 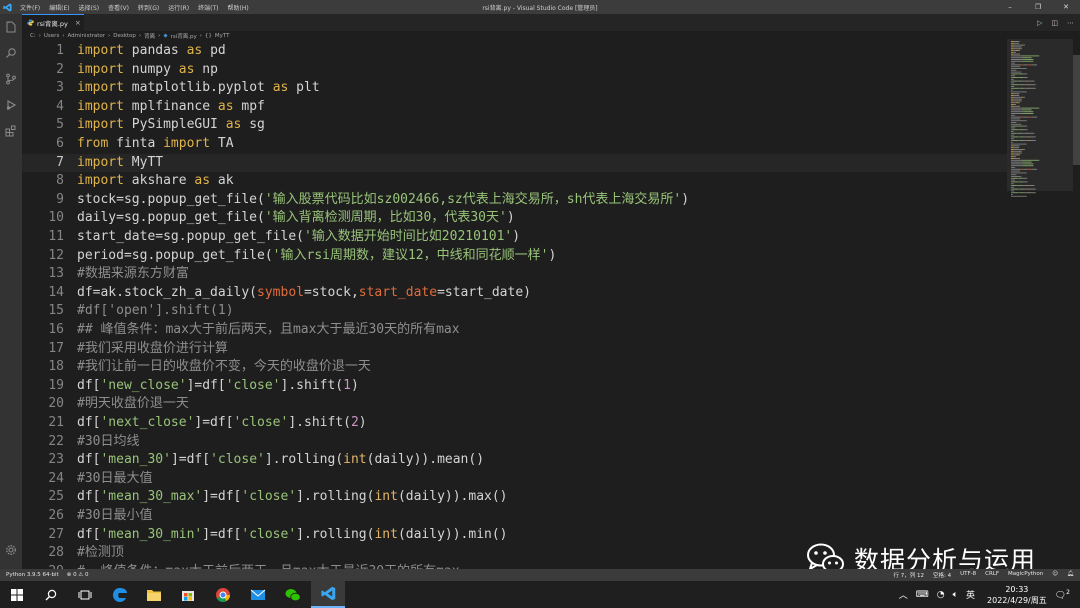 What do you see at coordinates (909, 575) in the screenshot?
I see `cursor-position: 行 7，列 12` at bounding box center [909, 575].